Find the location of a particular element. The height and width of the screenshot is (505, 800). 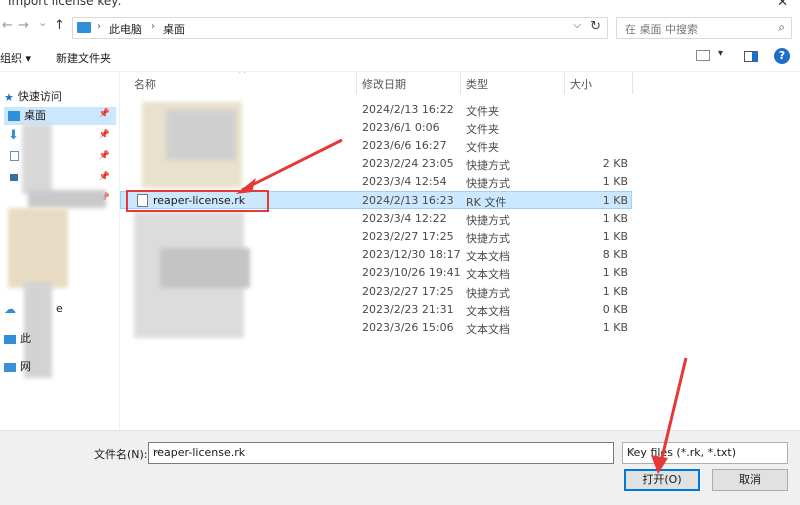

filename-field: reaper-license.rk ⌵ is located at coordinates (381, 453).